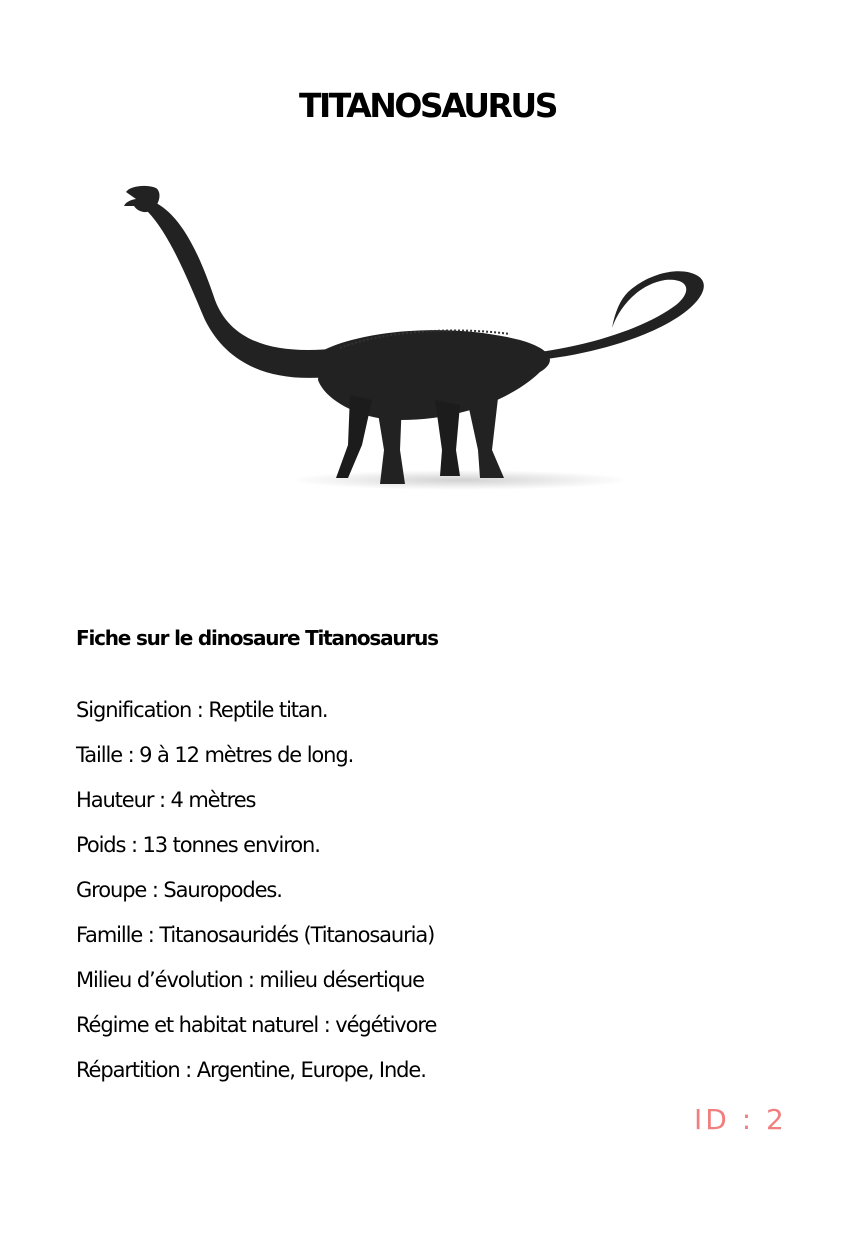  What do you see at coordinates (198, 845) in the screenshot?
I see `fact-poids: Poids : 13 tonnes environ.` at bounding box center [198, 845].